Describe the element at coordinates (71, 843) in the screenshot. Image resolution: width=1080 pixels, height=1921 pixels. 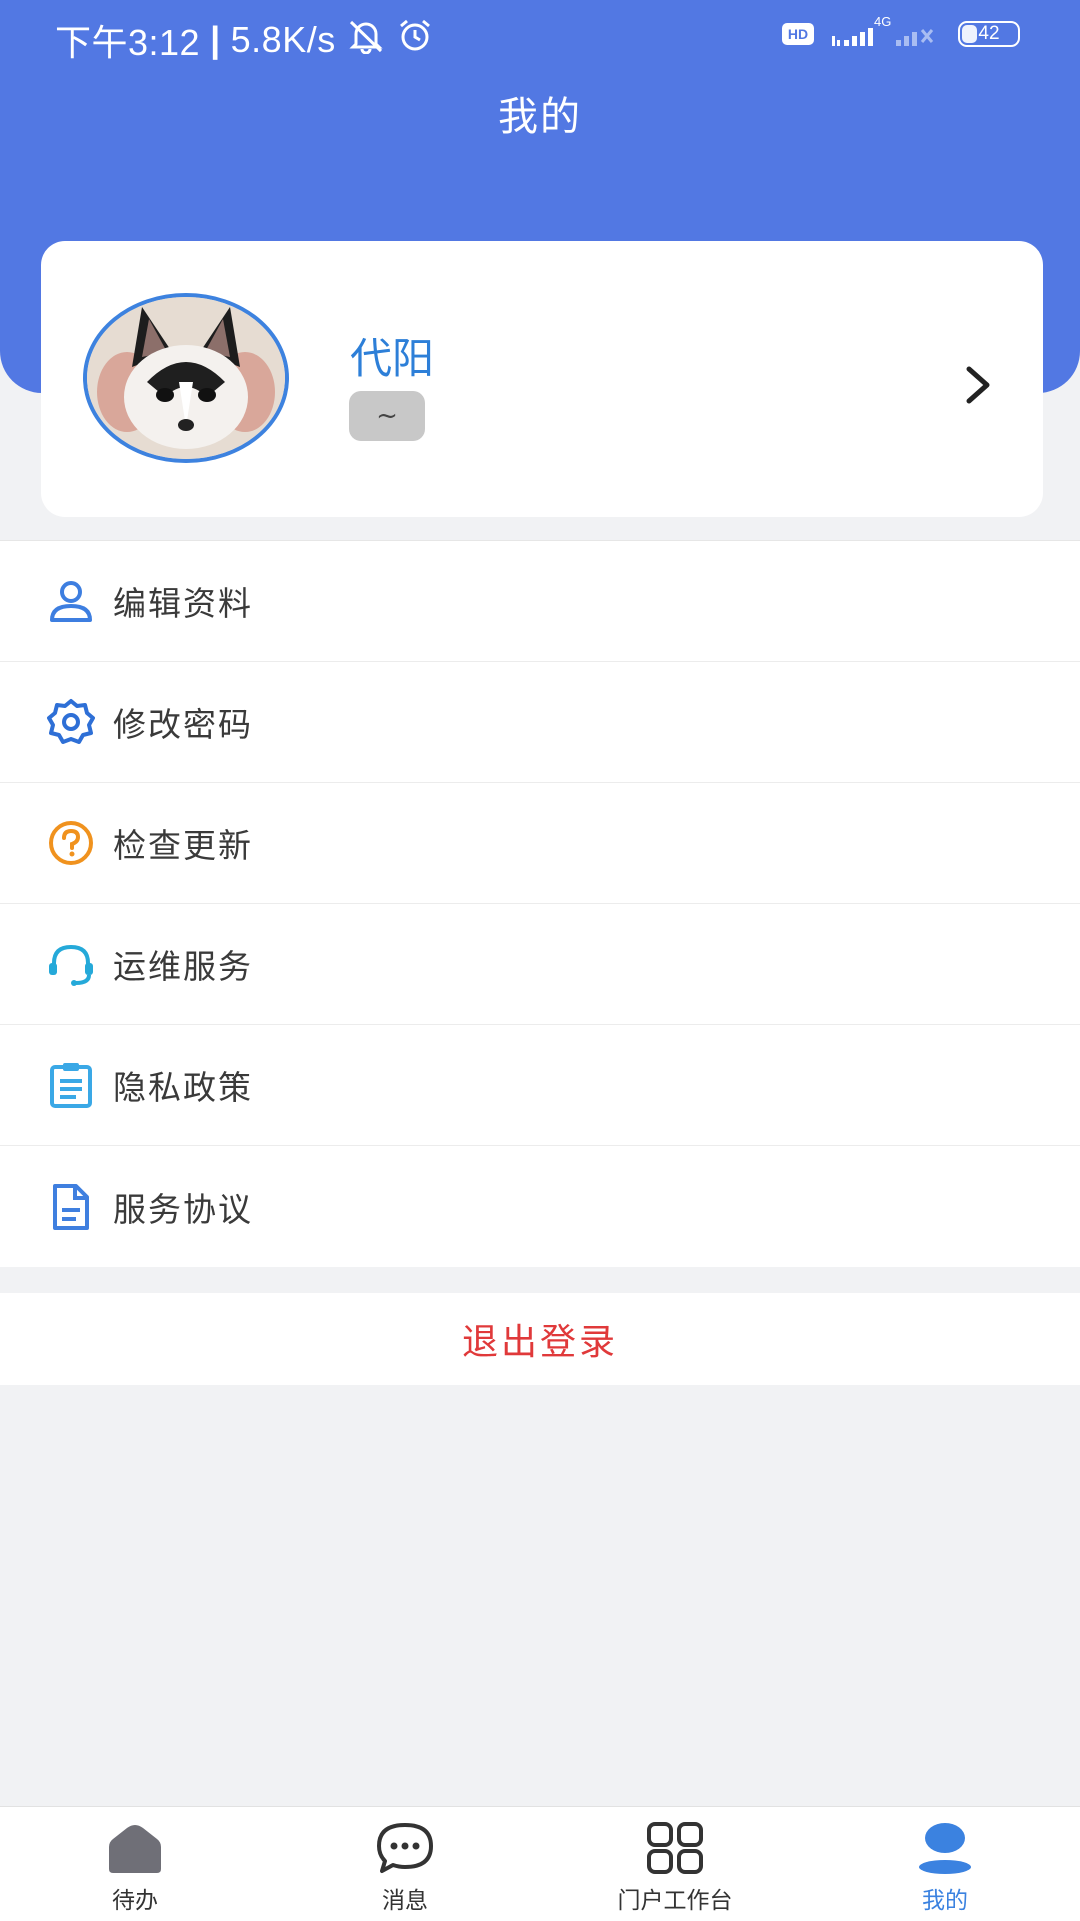
I see `question-circle-icon` at that location.